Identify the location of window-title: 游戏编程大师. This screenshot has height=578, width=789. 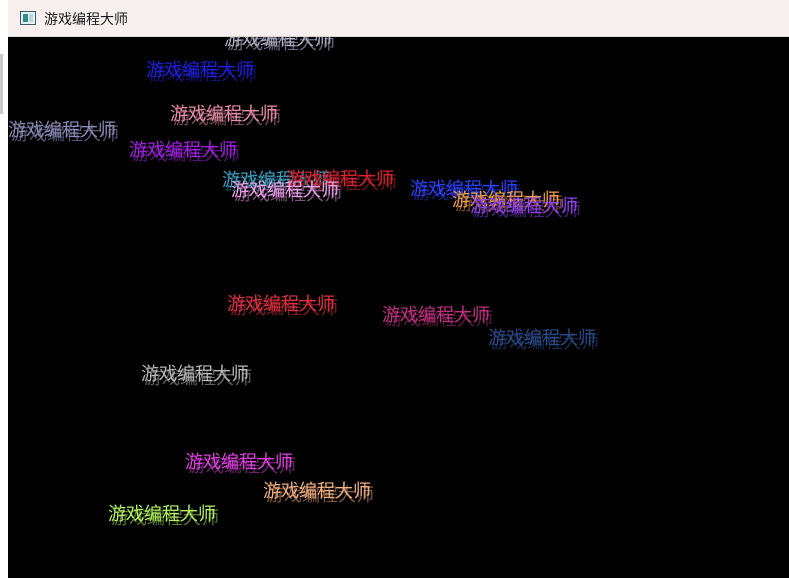
(86, 20).